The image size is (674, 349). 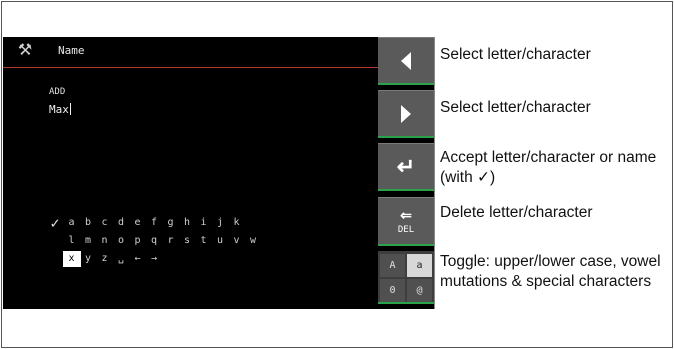 I want to click on mode-special: @, so click(x=419, y=290).